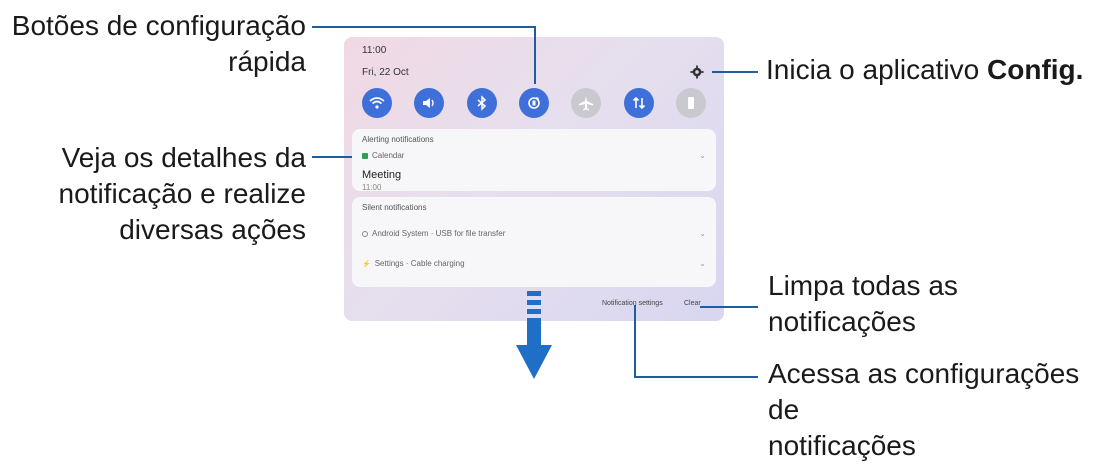 The width and height of the screenshot is (1105, 464). Describe the element at coordinates (692, 303) in the screenshot. I see `clear-button: Clear` at that location.